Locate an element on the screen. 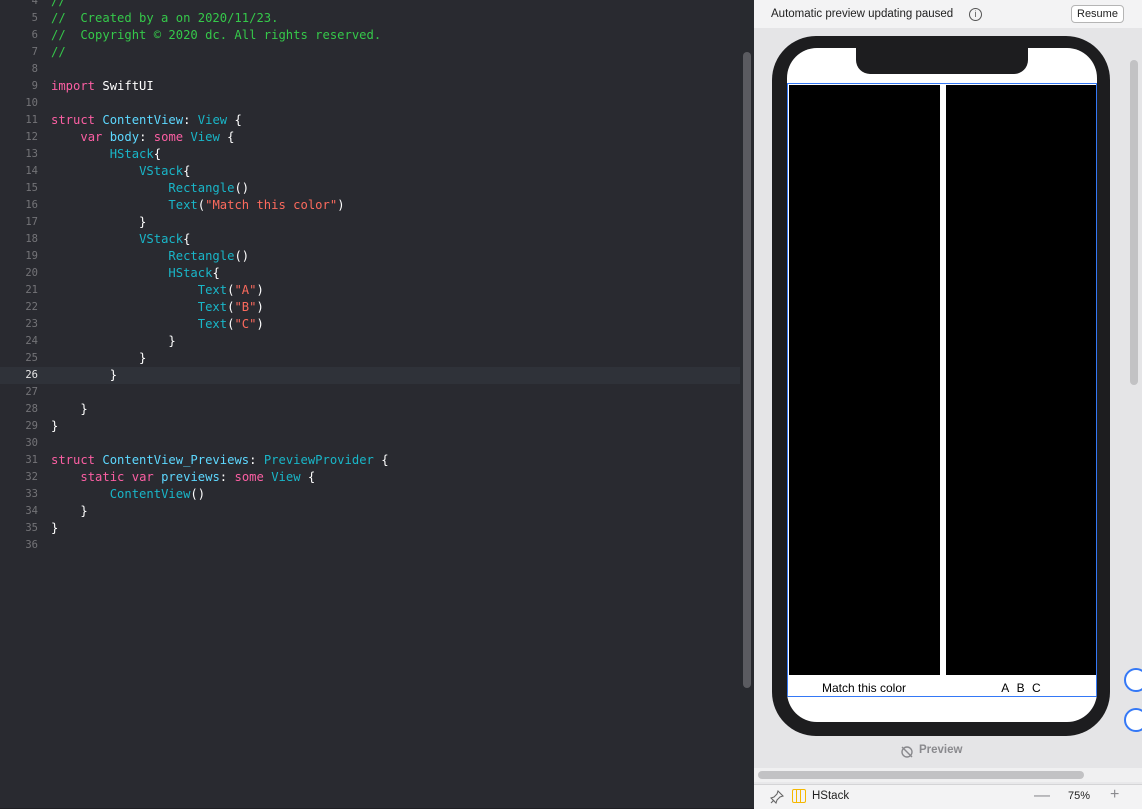 Image resolution: width=1142 pixels, height=809 pixels. text-b: B is located at coordinates (1021, 688).